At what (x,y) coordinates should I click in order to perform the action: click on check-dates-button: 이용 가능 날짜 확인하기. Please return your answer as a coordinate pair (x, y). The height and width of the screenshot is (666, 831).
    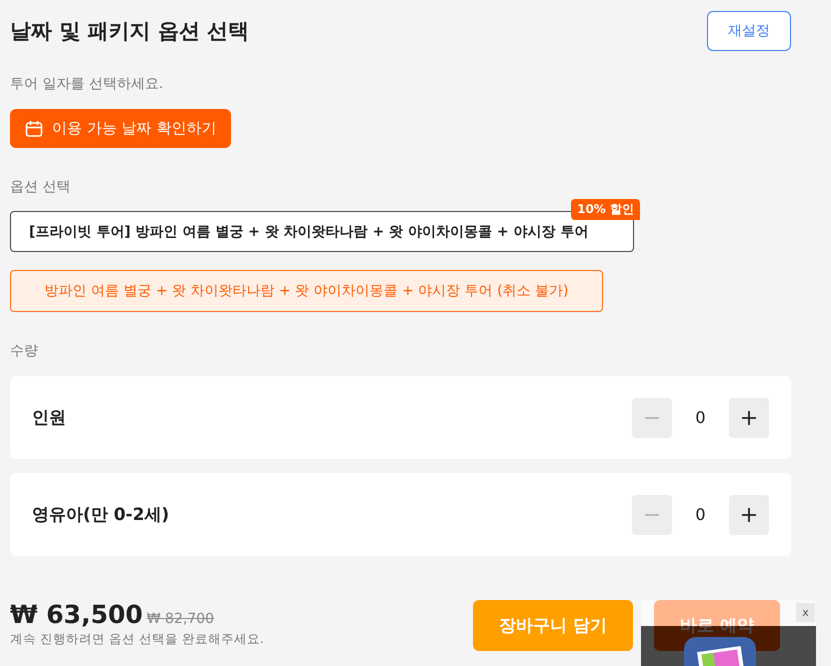
    Looking at the image, I should click on (121, 128).